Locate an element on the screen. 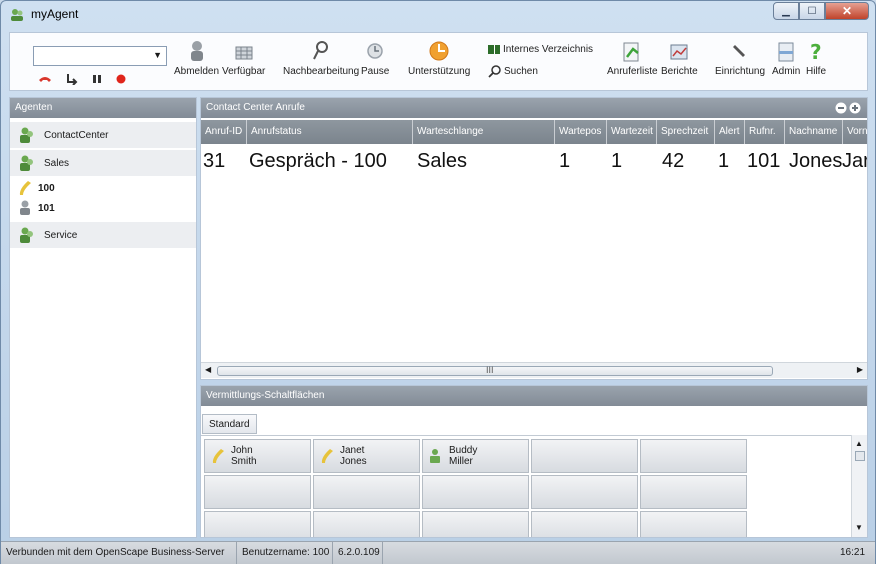  support-button: Unterstützung is located at coordinates (439, 58).